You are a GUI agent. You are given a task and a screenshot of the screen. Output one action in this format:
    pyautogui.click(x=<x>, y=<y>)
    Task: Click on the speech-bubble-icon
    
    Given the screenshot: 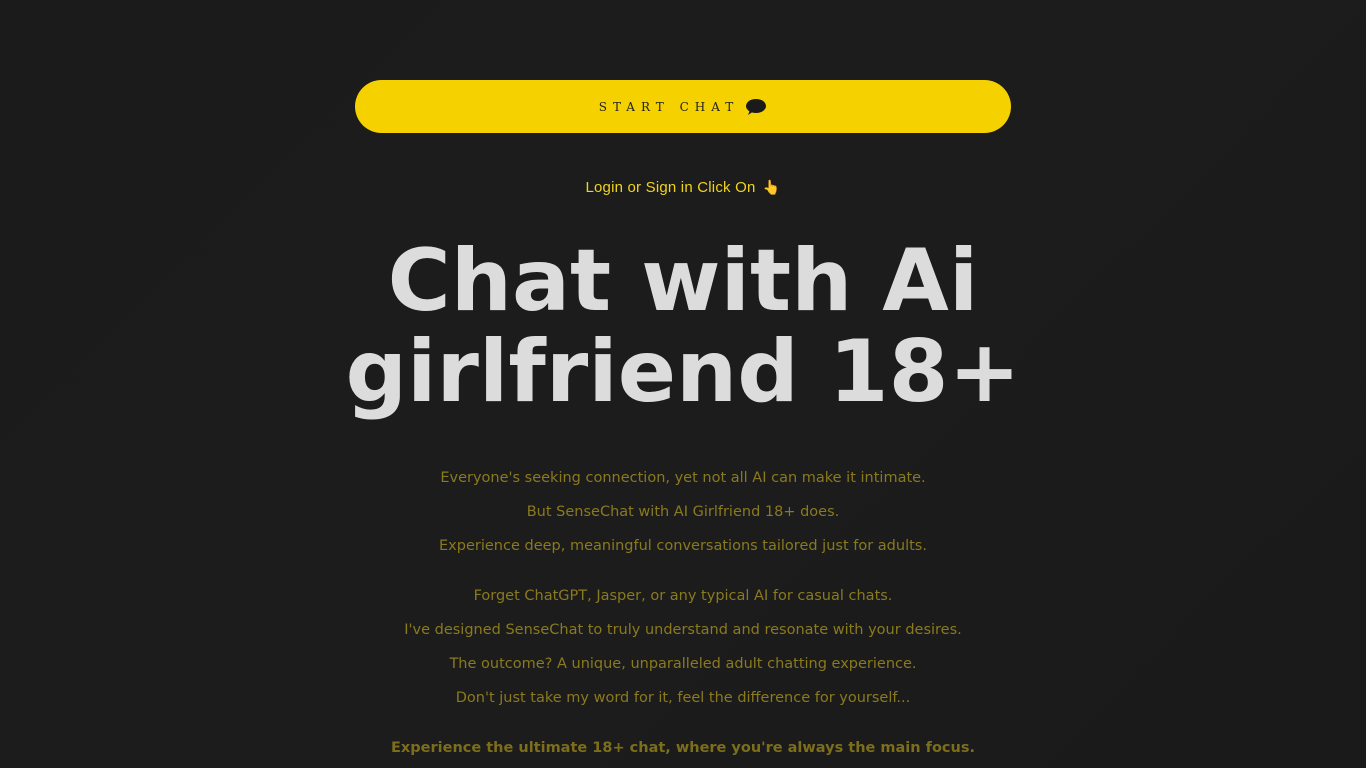 What is the action you would take?
    pyautogui.click(x=756, y=107)
    